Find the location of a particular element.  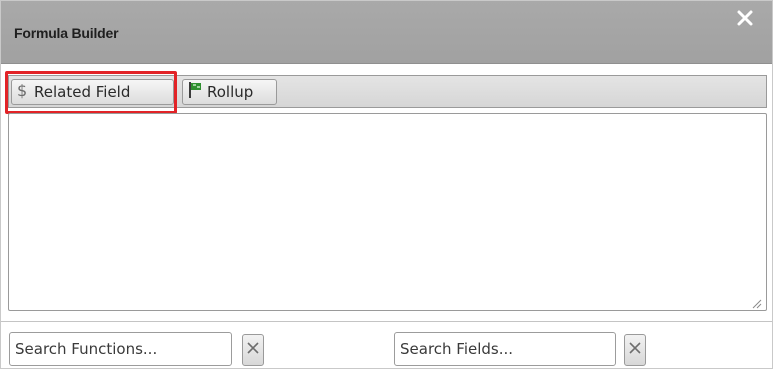

dollar-icon: $ is located at coordinates (23, 92).